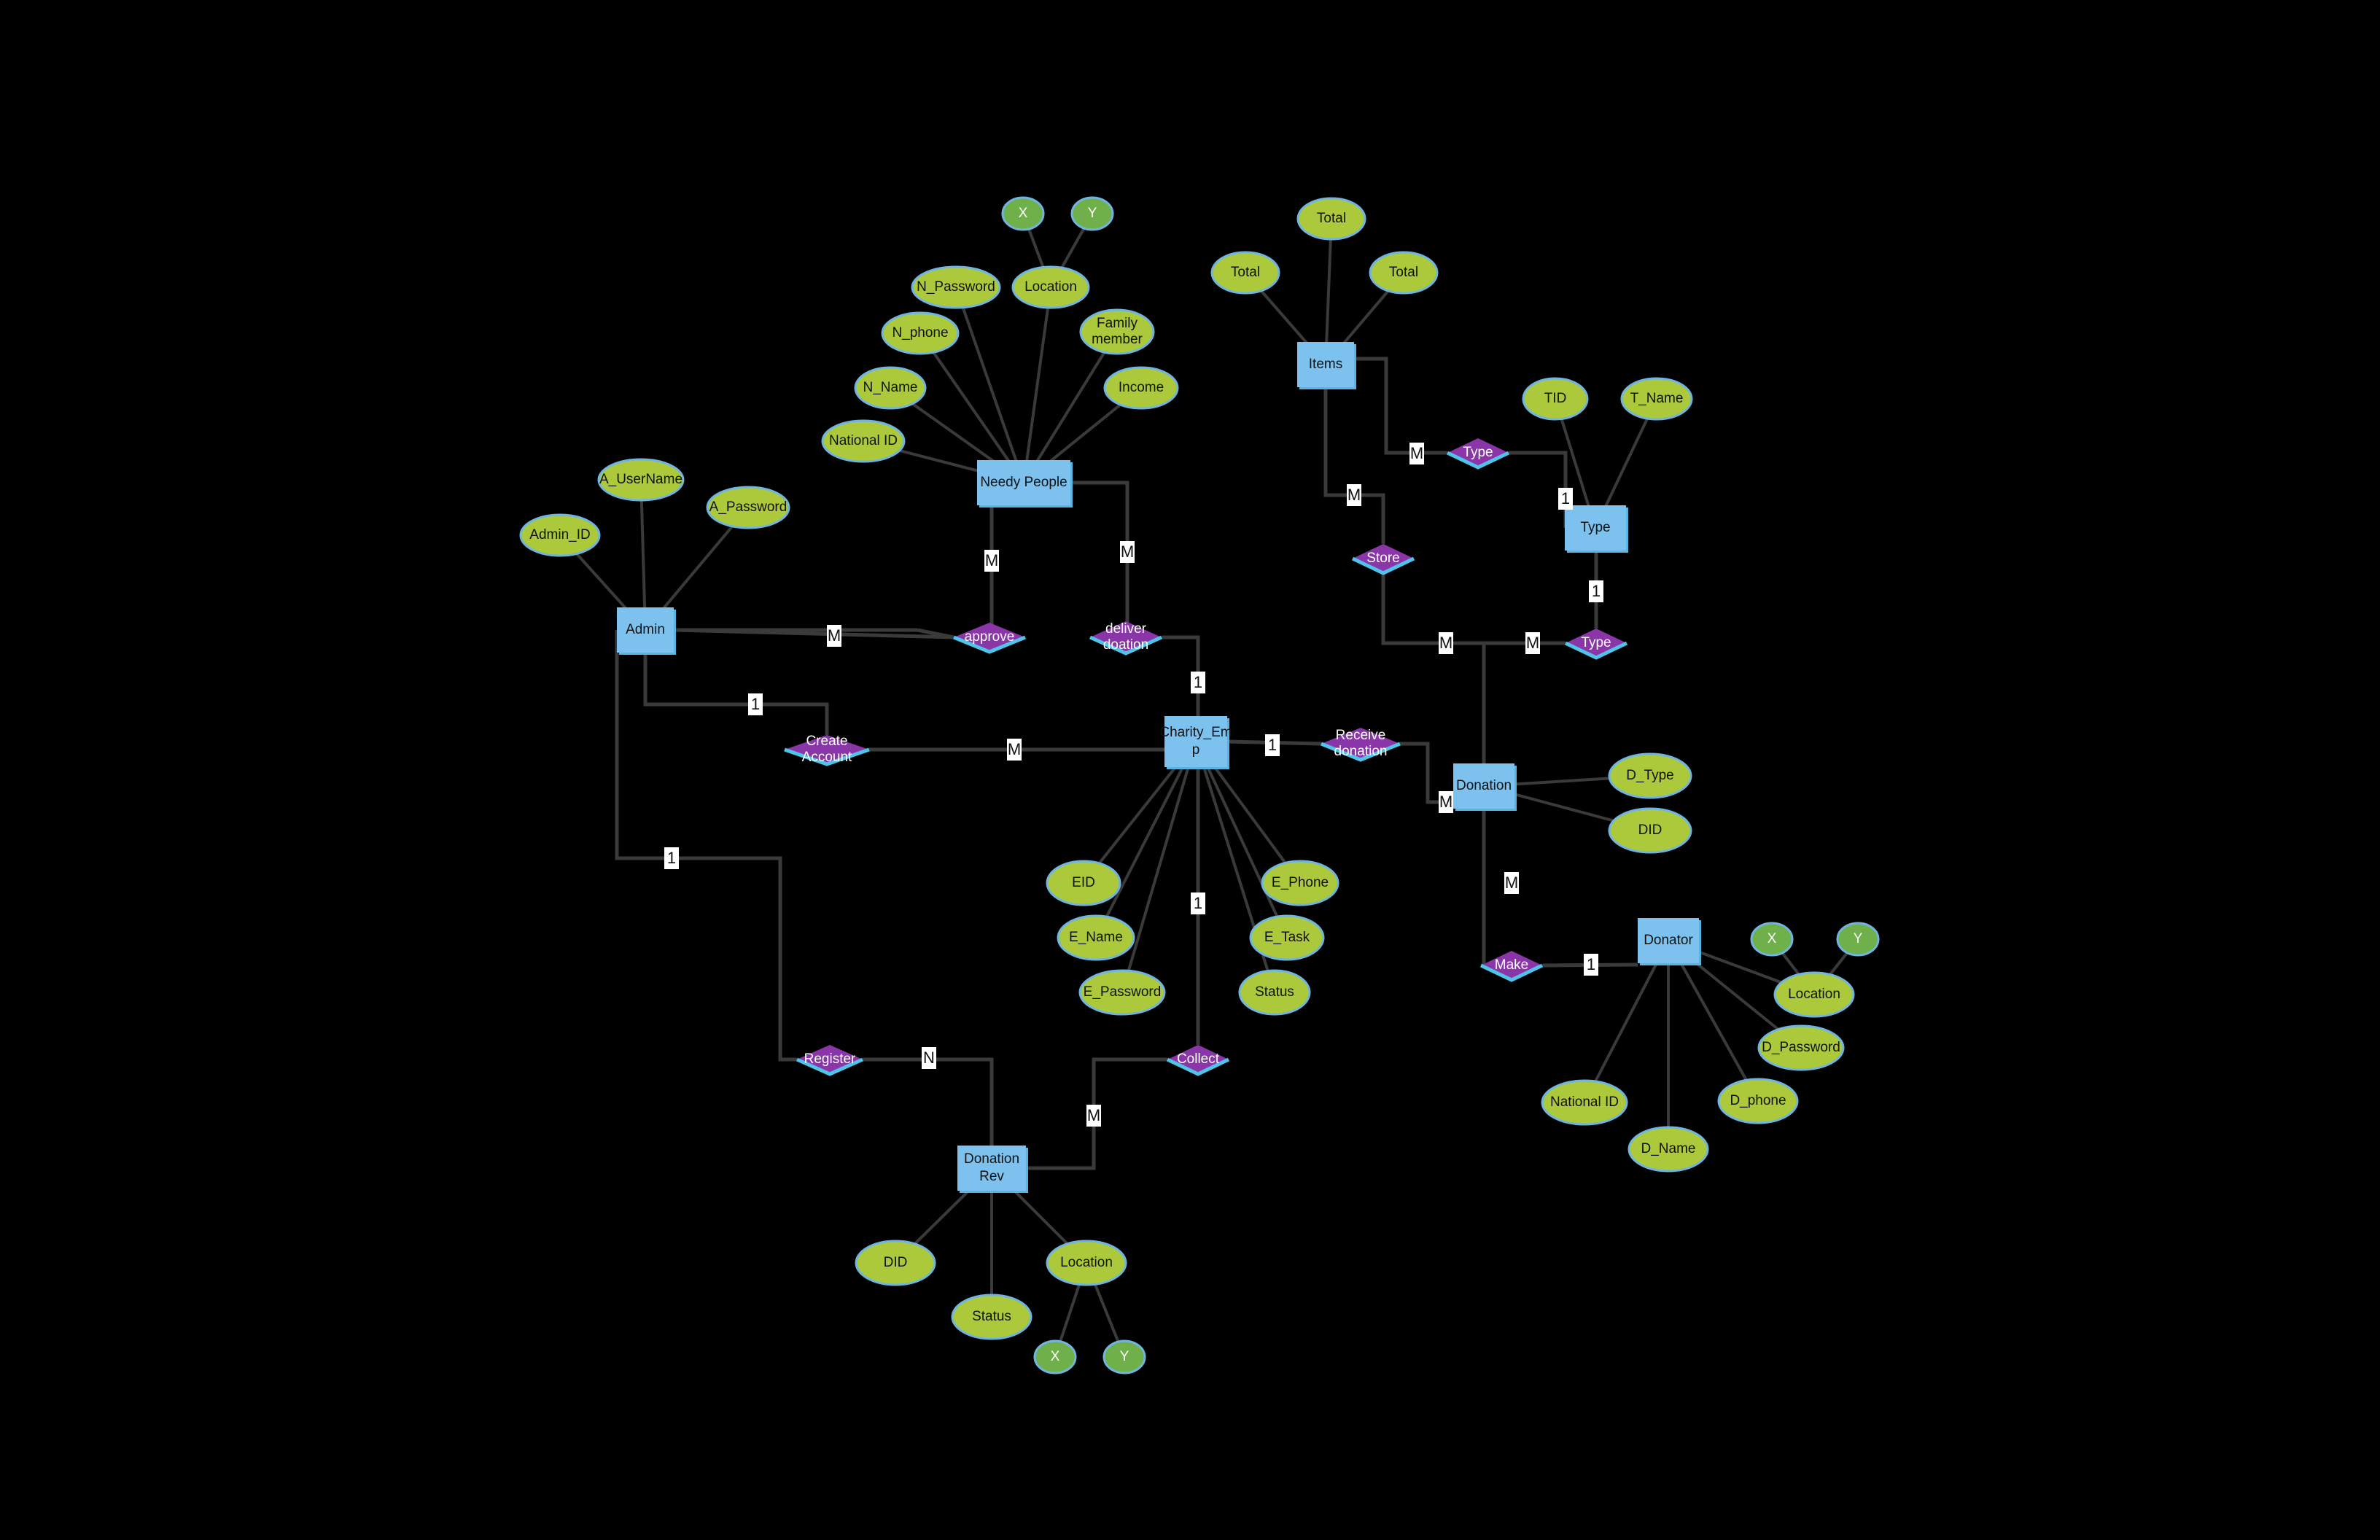 The height and width of the screenshot is (1540, 2380). What do you see at coordinates (645, 629) in the screenshot?
I see `entity-label: Admin` at bounding box center [645, 629].